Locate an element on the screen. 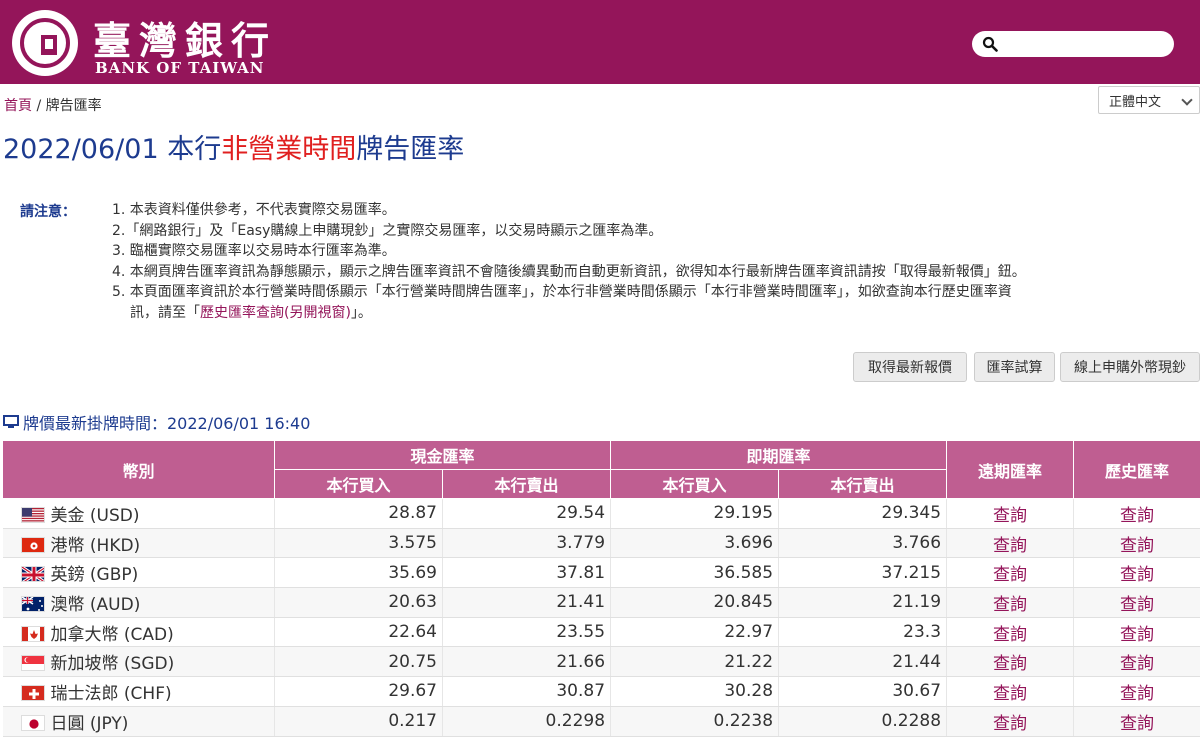 The width and height of the screenshot is (1200, 739). spot-buy-rate: 22.97 is located at coordinates (695, 632).